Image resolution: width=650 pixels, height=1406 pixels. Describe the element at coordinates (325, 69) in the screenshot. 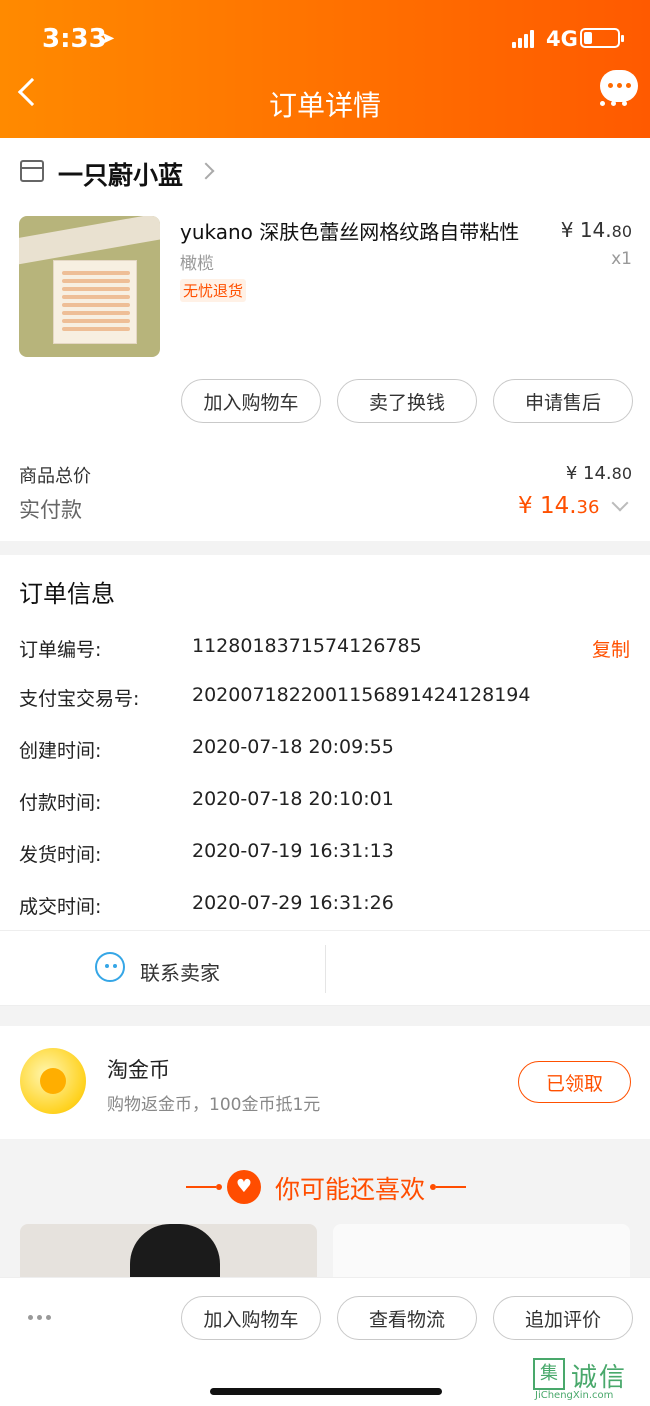

I see `app-header: 3:33 ➤ 4G 订单详情` at that location.